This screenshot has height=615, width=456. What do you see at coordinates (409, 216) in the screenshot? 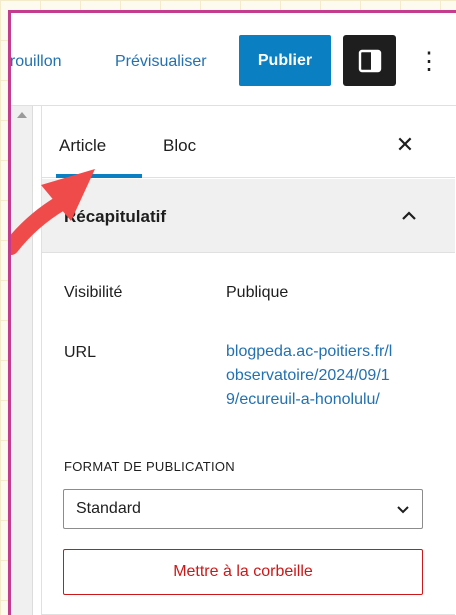
I see `chevron-up-icon` at bounding box center [409, 216].